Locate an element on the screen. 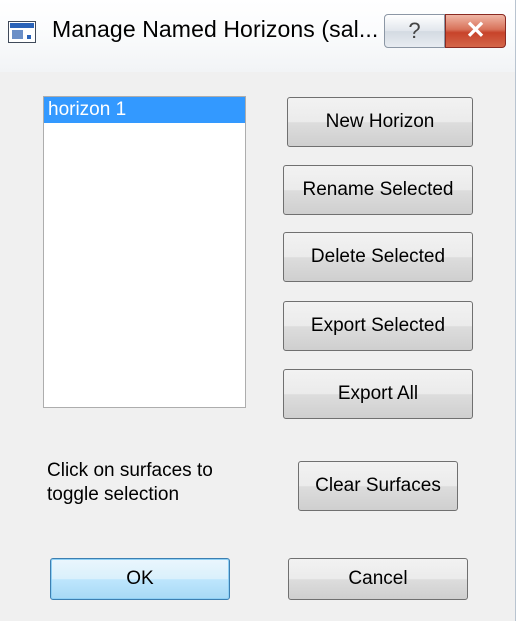 Image resolution: width=520 pixels, height=621 pixels. rename-selected-button: Rename Selected is located at coordinates (378, 190).